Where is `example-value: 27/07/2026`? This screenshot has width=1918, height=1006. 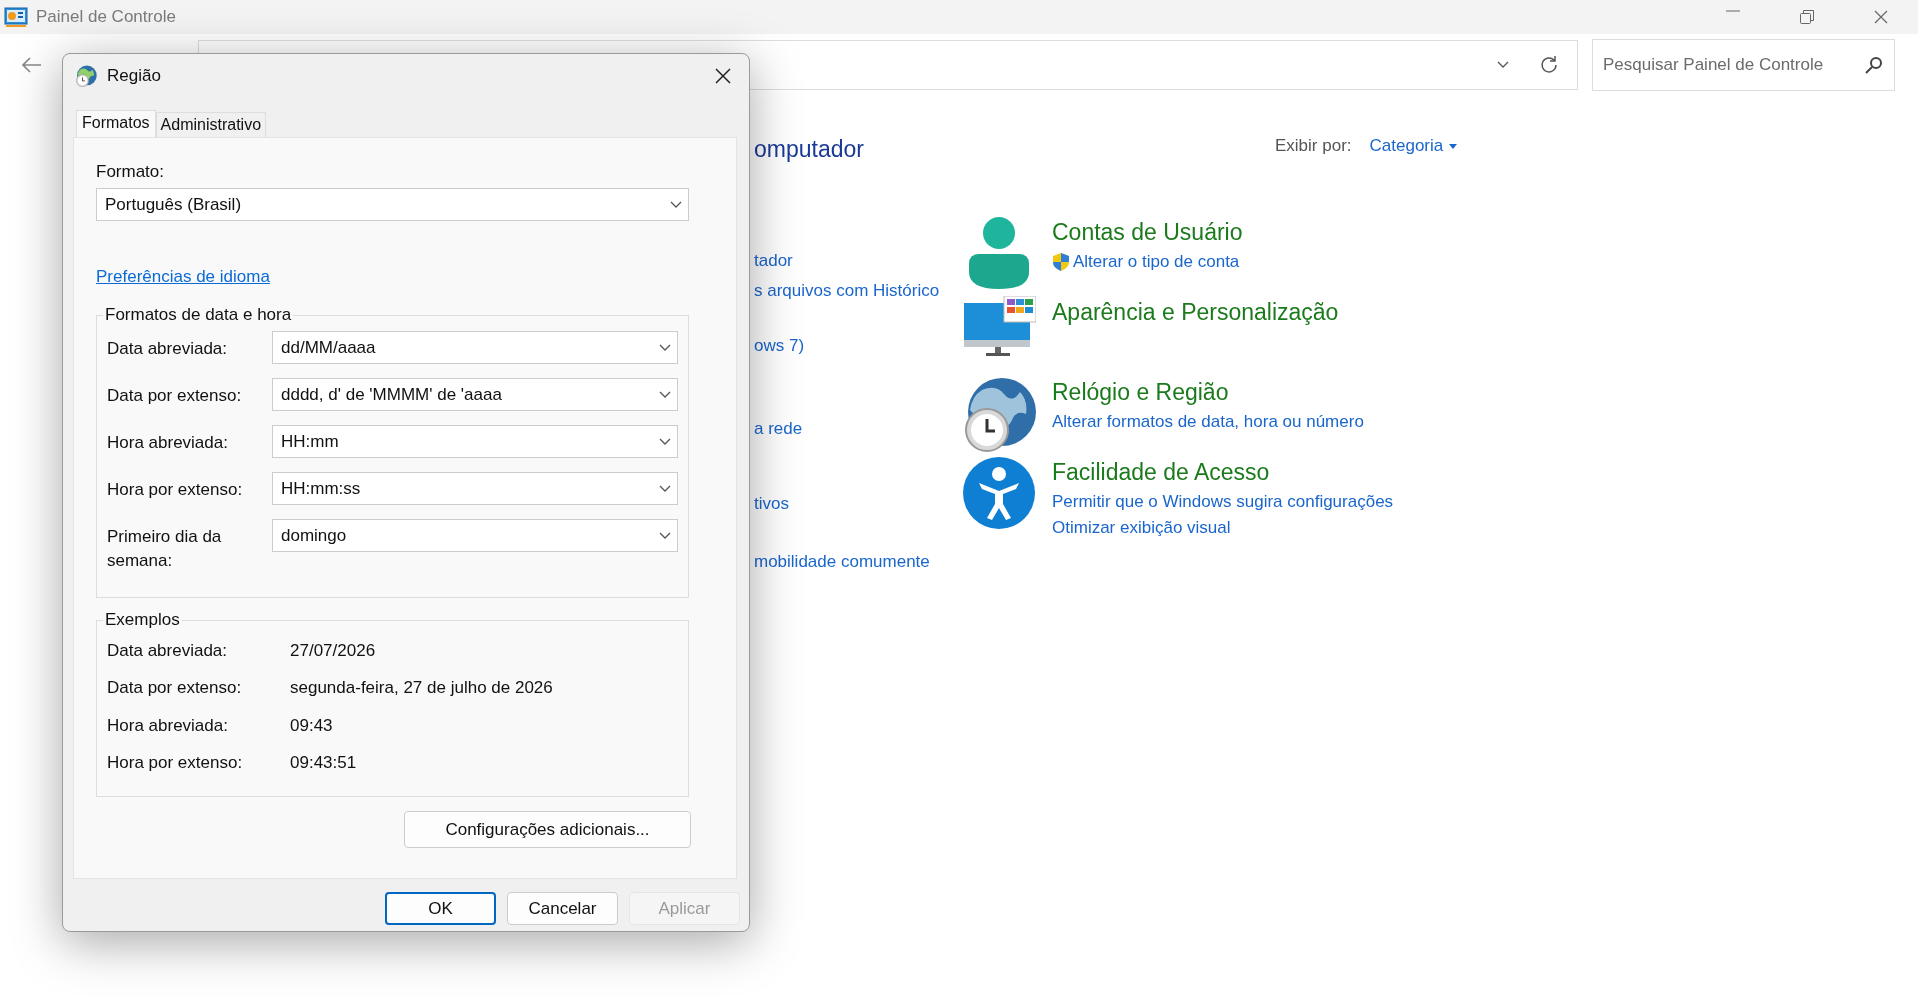 example-value: 27/07/2026 is located at coordinates (333, 650).